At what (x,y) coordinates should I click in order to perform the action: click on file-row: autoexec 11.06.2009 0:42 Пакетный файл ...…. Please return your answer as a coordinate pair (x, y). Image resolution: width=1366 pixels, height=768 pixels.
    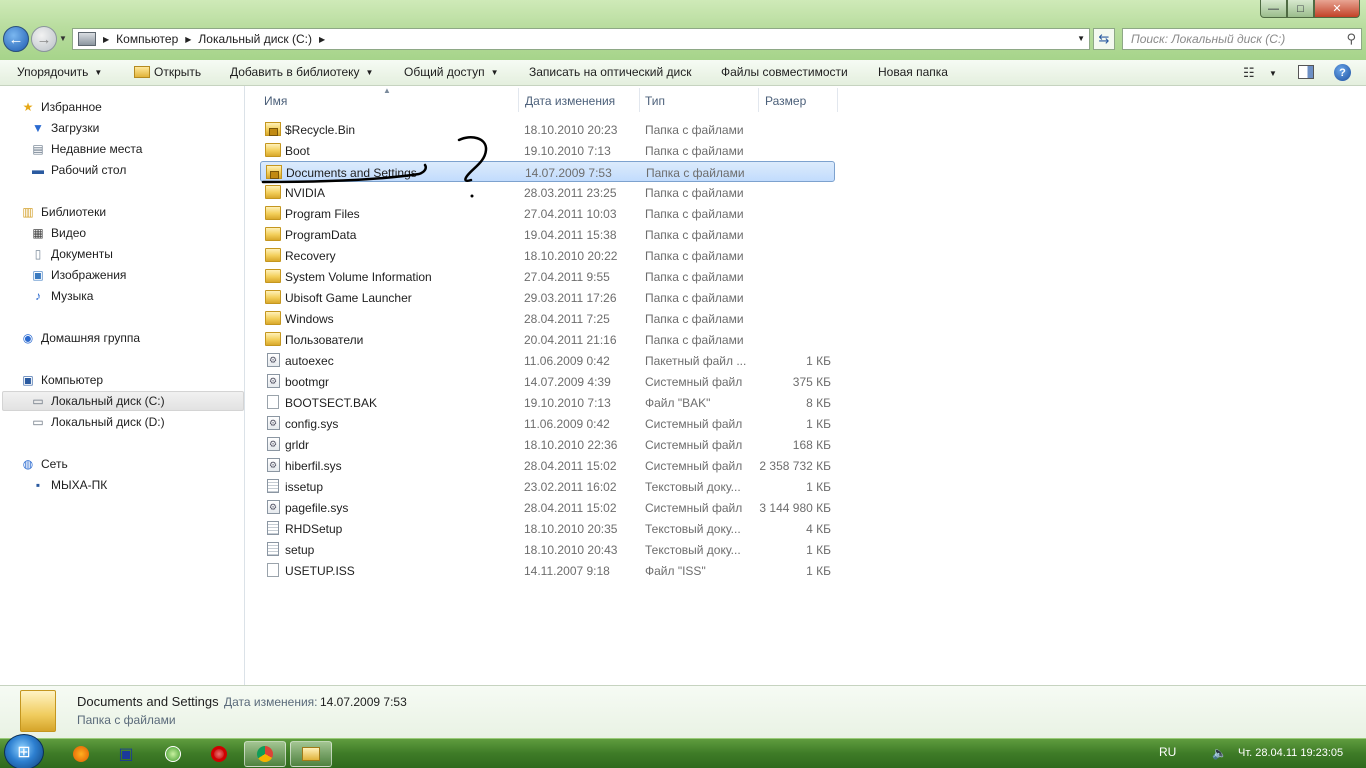
    Looking at the image, I should click on (547, 360).